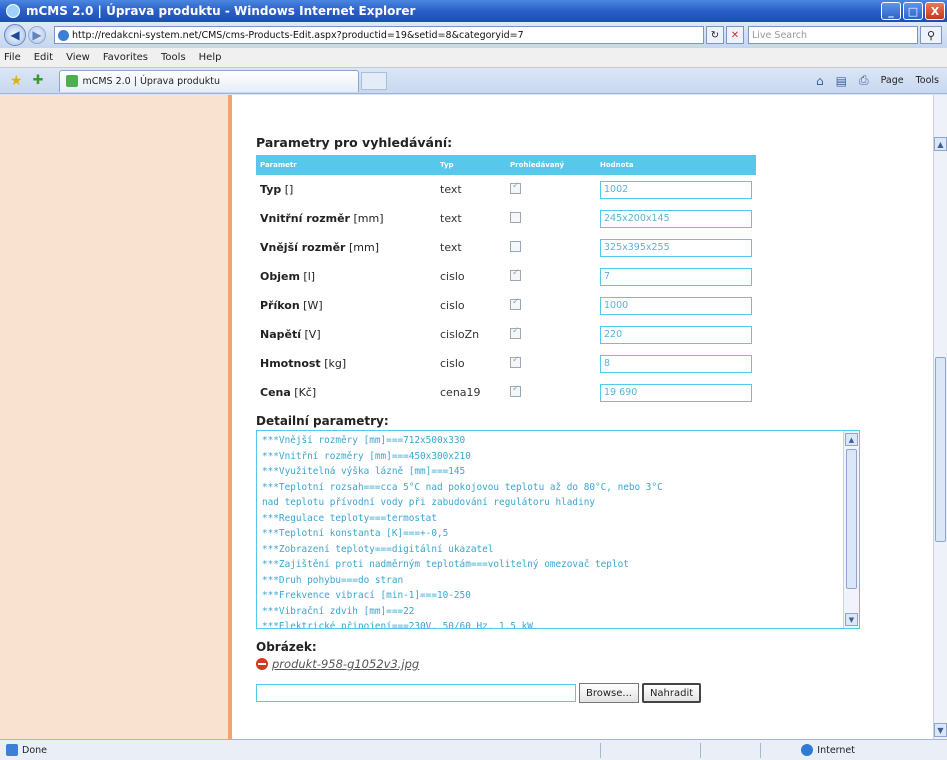 This screenshot has height=760, width=947. I want to click on file-path-input, so click(416, 693).